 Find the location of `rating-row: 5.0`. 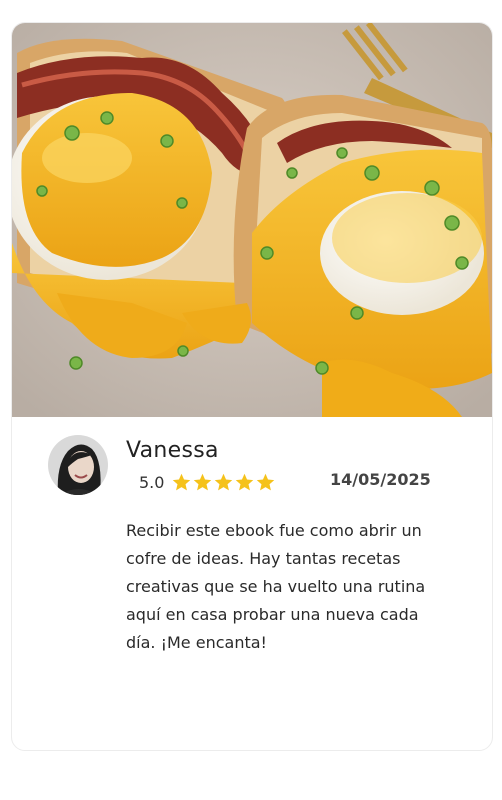

rating-row: 5.0 is located at coordinates (207, 482).